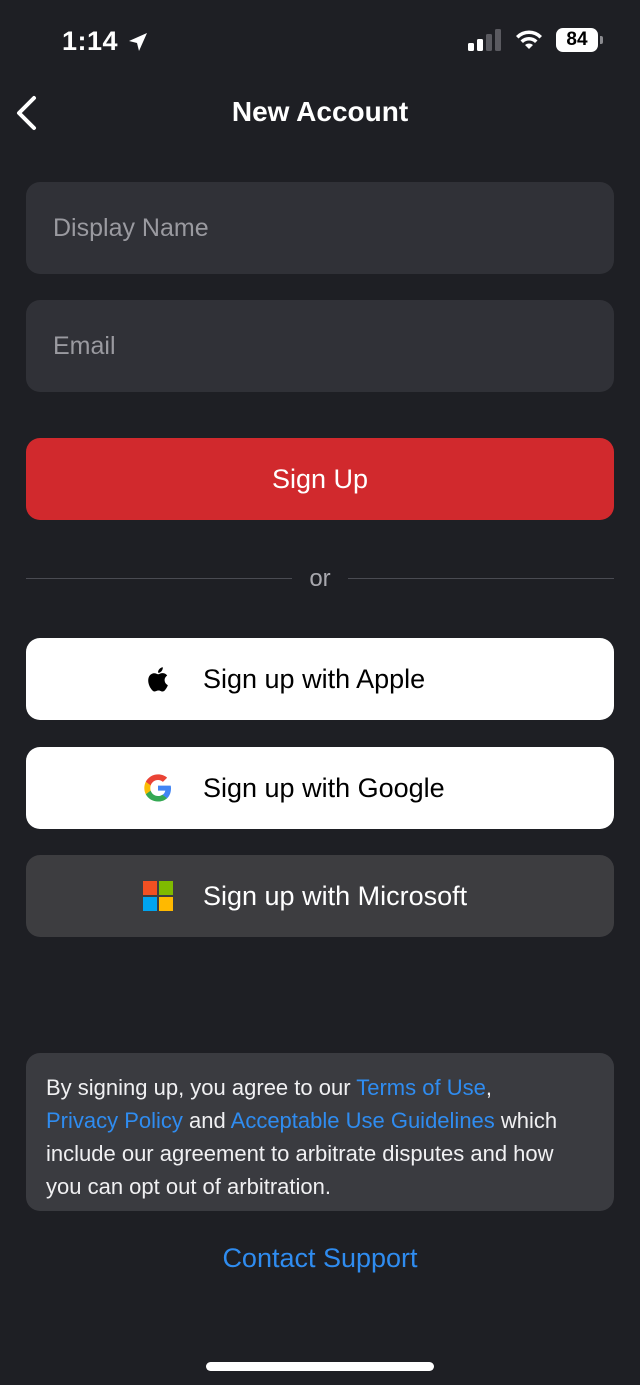 Image resolution: width=640 pixels, height=1385 pixels. I want to click on email-input, so click(320, 346).